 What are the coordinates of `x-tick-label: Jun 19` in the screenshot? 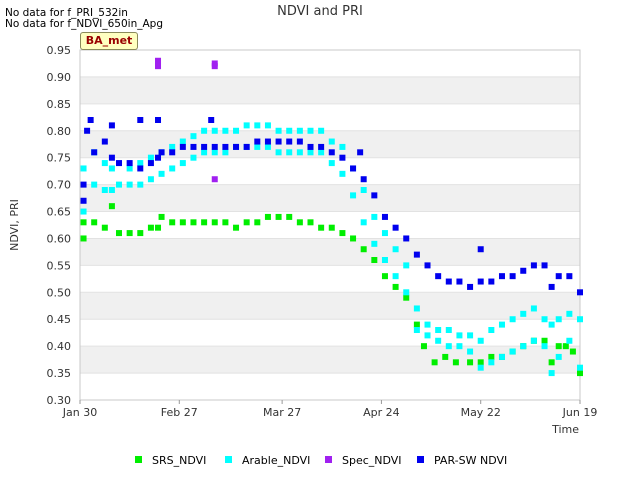 It's located at (580, 412).